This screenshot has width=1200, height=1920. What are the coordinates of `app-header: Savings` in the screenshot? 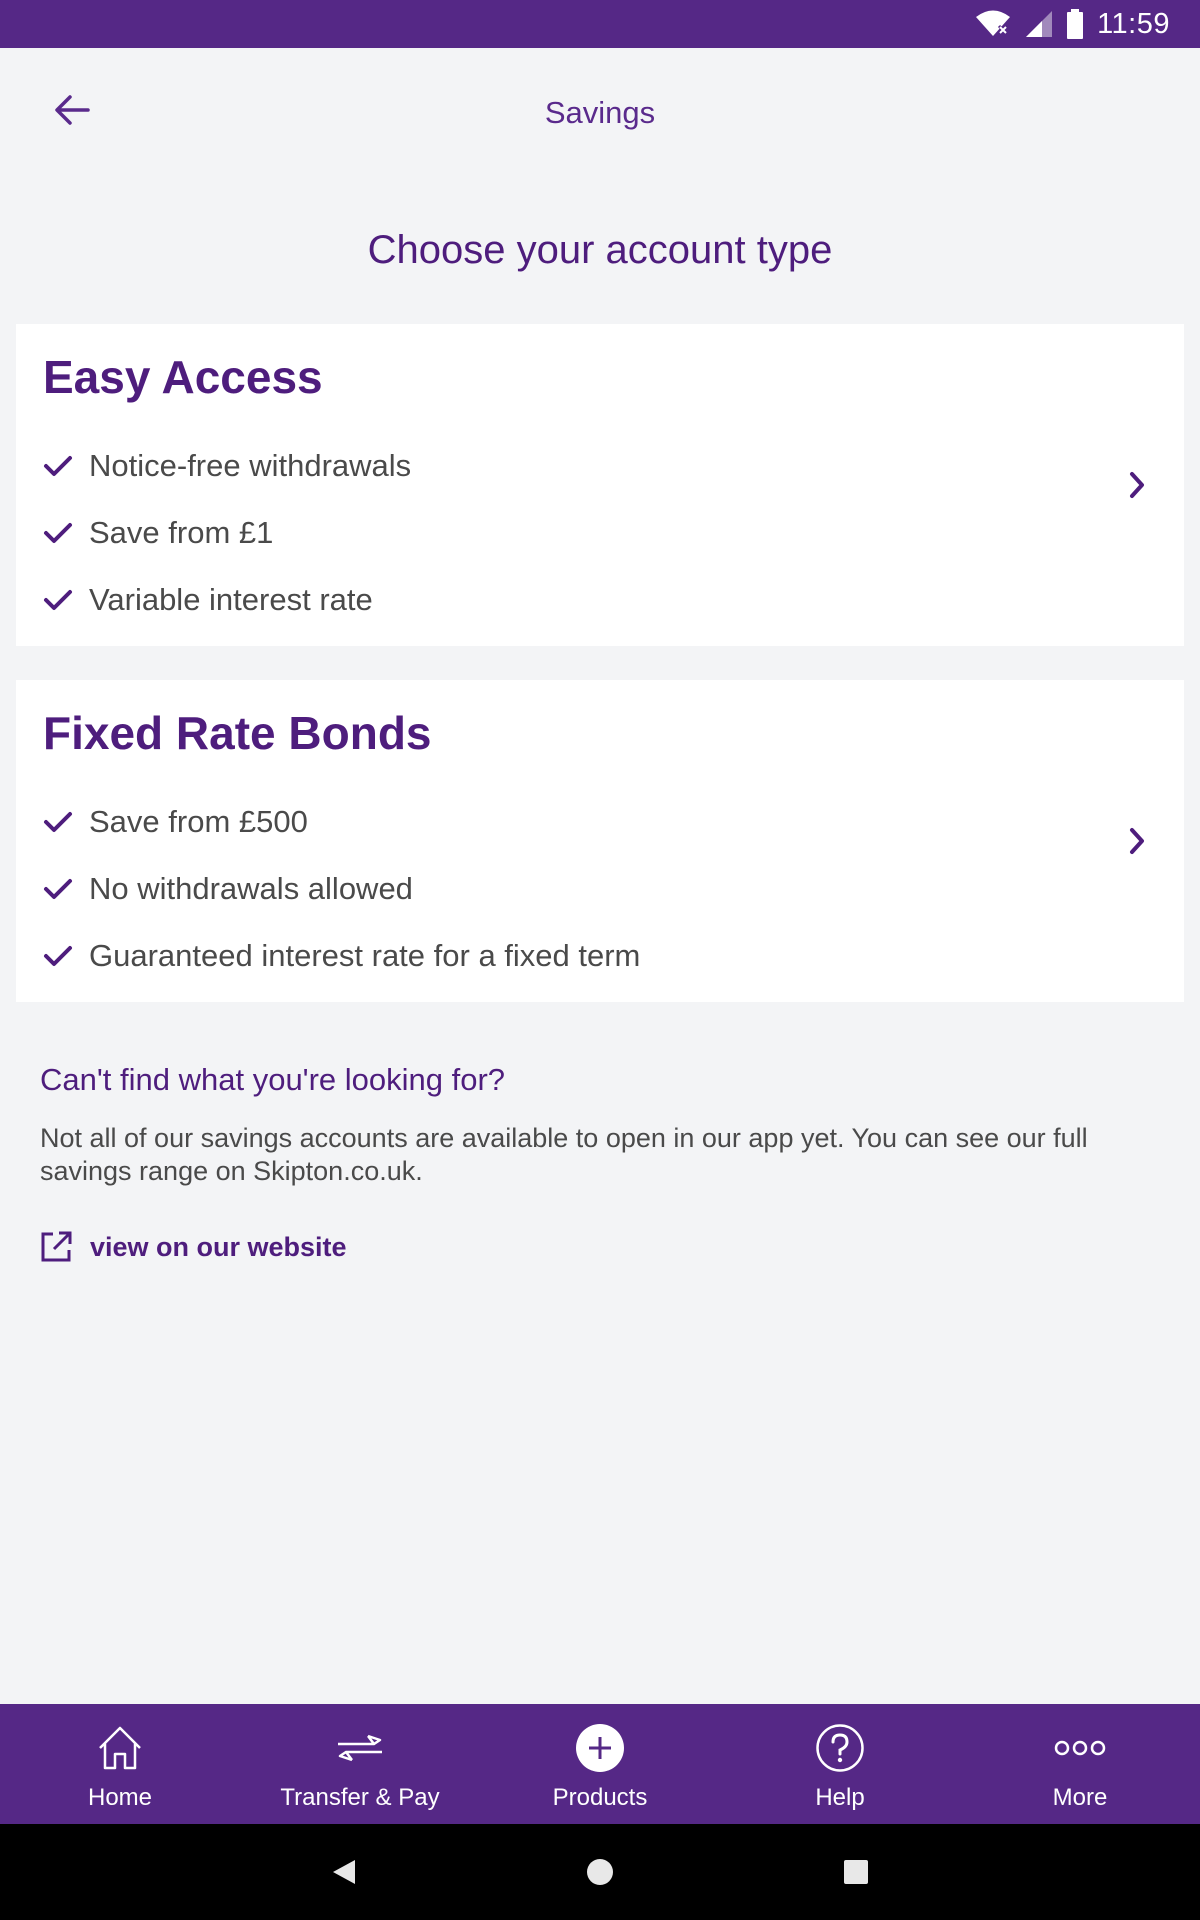 It's located at (600, 113).